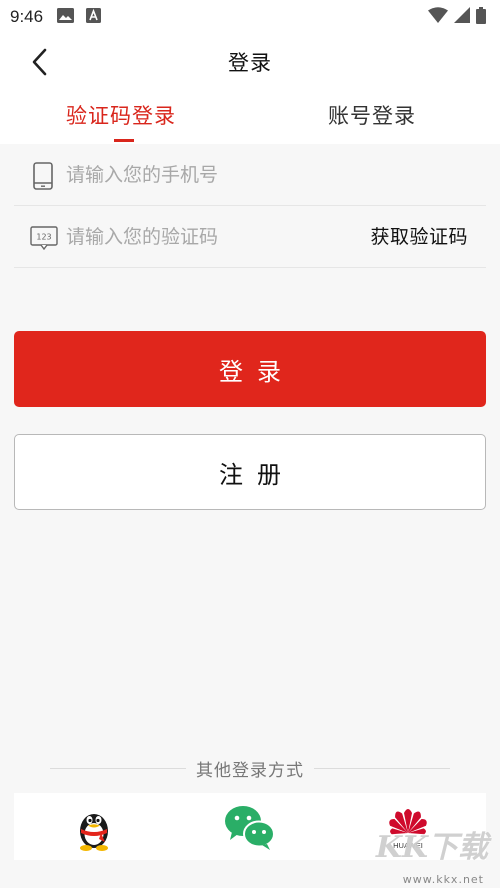 The image size is (500, 888). I want to click on signal-icon, so click(462, 17).